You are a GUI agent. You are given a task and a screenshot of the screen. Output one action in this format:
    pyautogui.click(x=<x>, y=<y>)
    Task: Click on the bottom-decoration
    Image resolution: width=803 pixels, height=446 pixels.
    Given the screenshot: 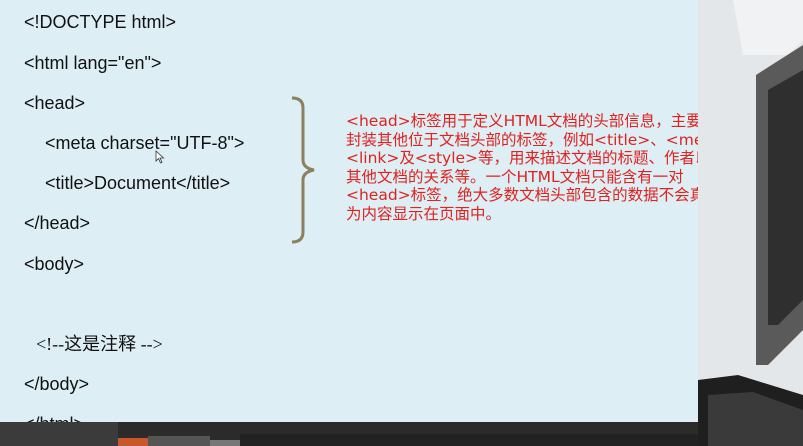 What is the action you would take?
    pyautogui.click(x=349, y=434)
    